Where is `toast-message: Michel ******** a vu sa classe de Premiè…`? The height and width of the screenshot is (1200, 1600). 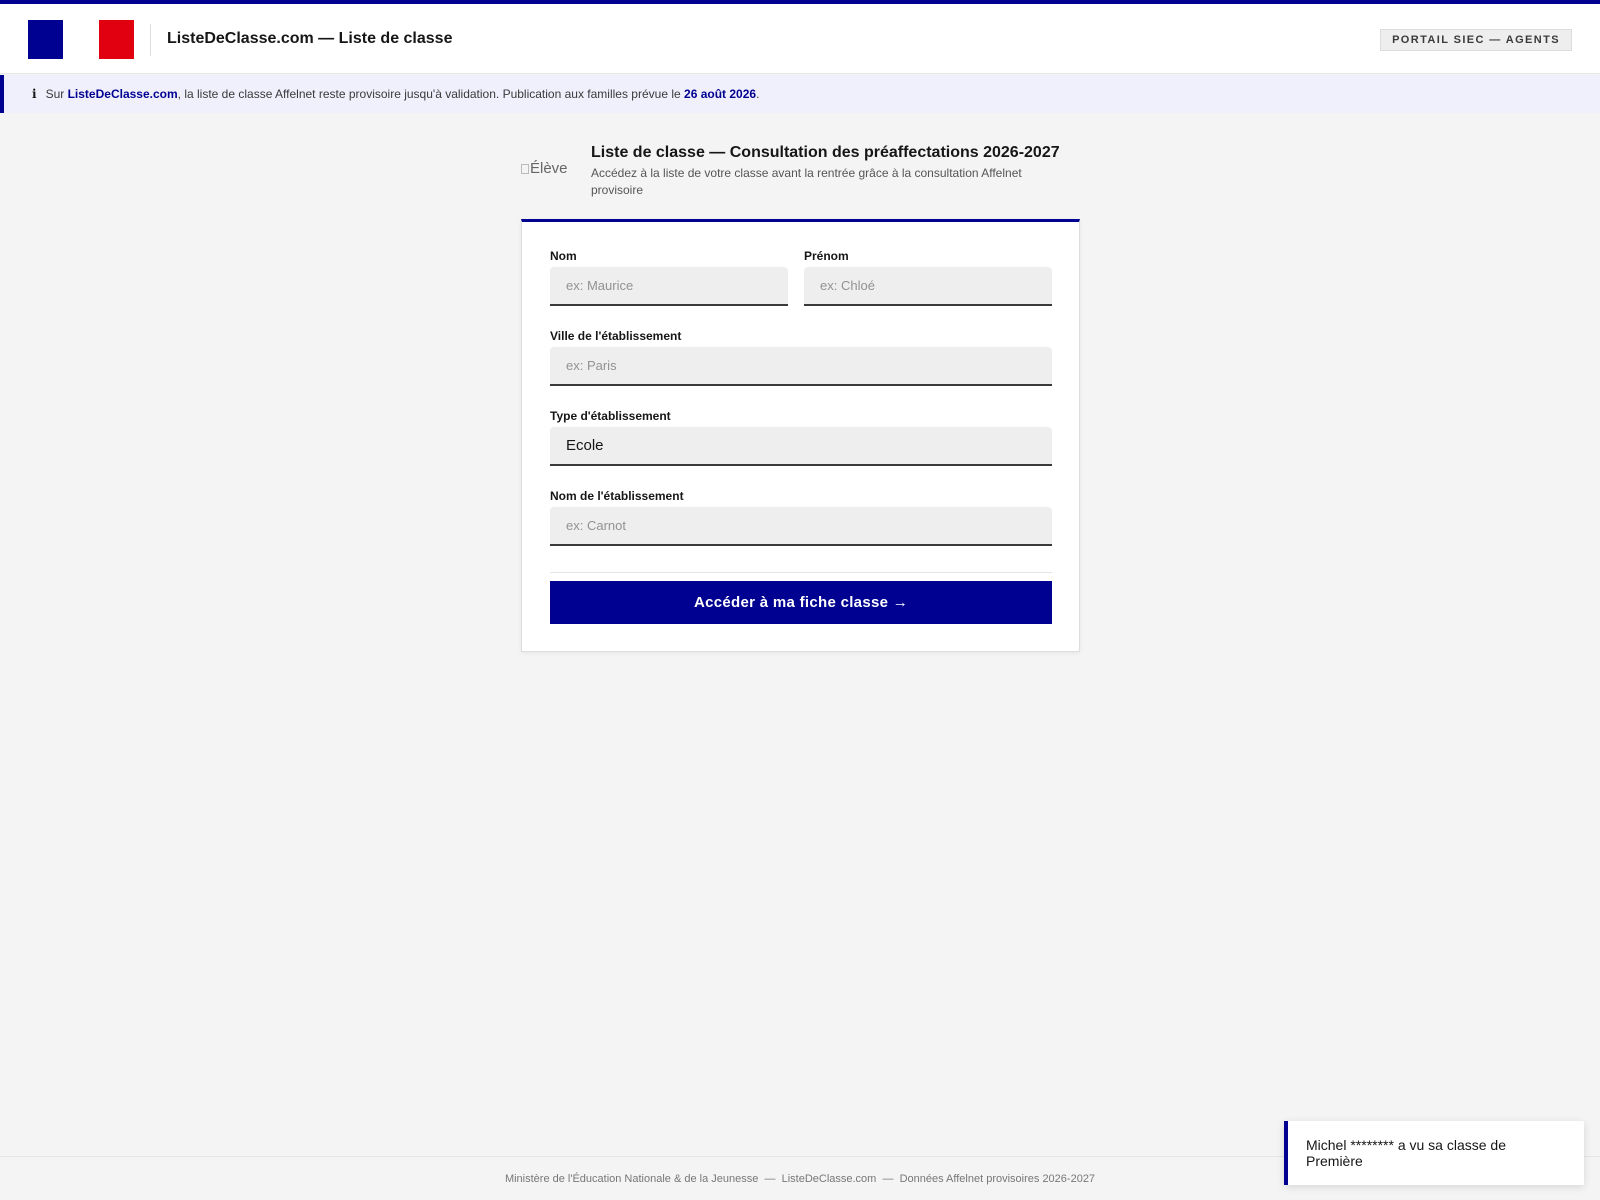
toast-message: Michel ******** a vu sa classe de Premiè… is located at coordinates (1406, 1153).